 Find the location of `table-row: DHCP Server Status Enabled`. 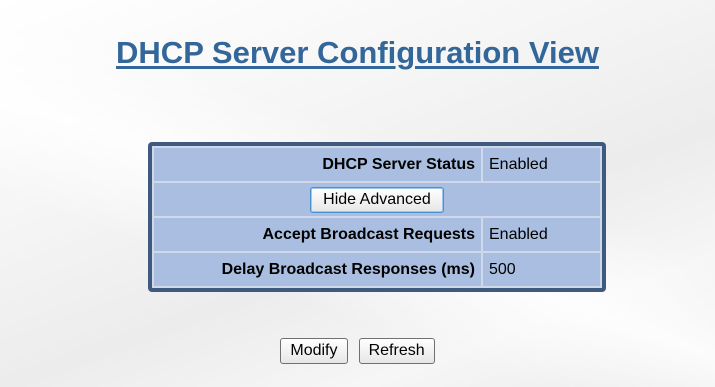

table-row: DHCP Server Status Enabled is located at coordinates (377, 164).